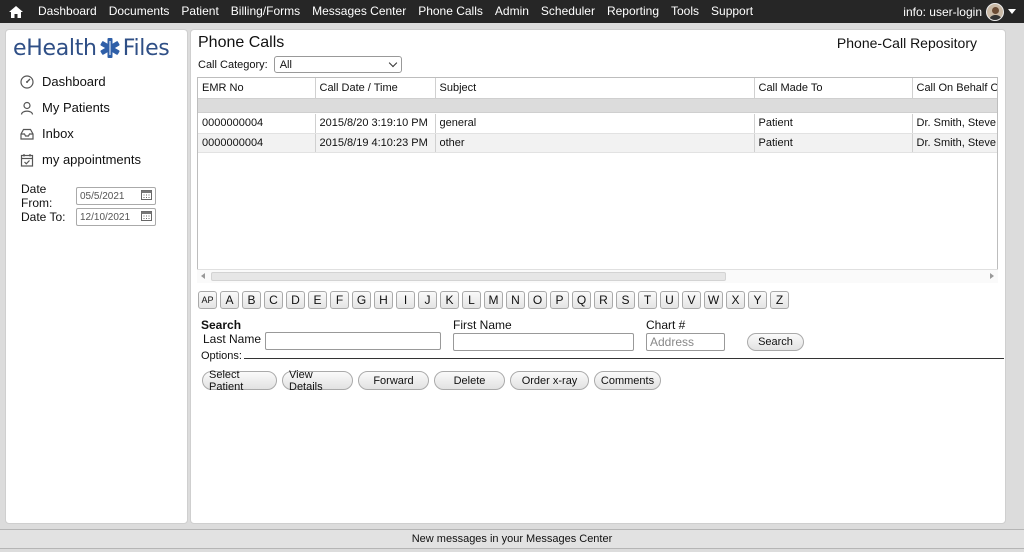 The image size is (1024, 552). I want to click on date-to-row: Date To: 12/10/2021, so click(88, 217).